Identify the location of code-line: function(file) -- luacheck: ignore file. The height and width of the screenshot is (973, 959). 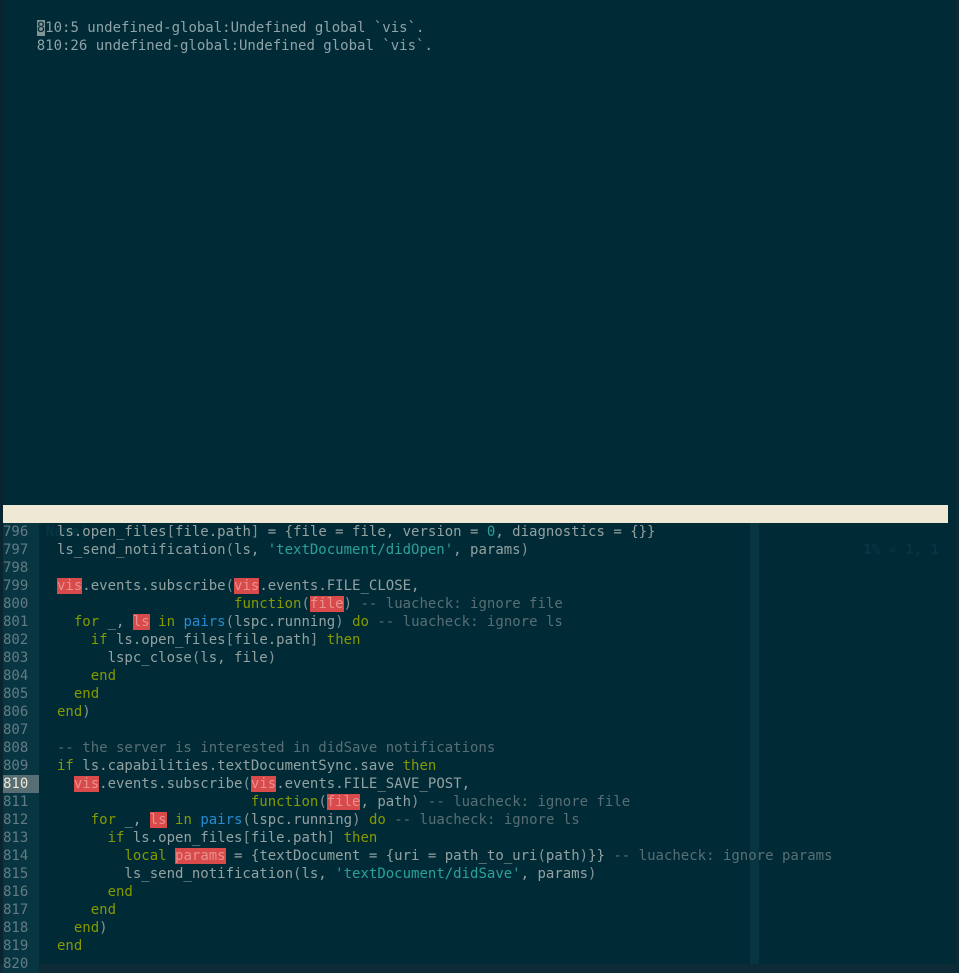
(310, 604).